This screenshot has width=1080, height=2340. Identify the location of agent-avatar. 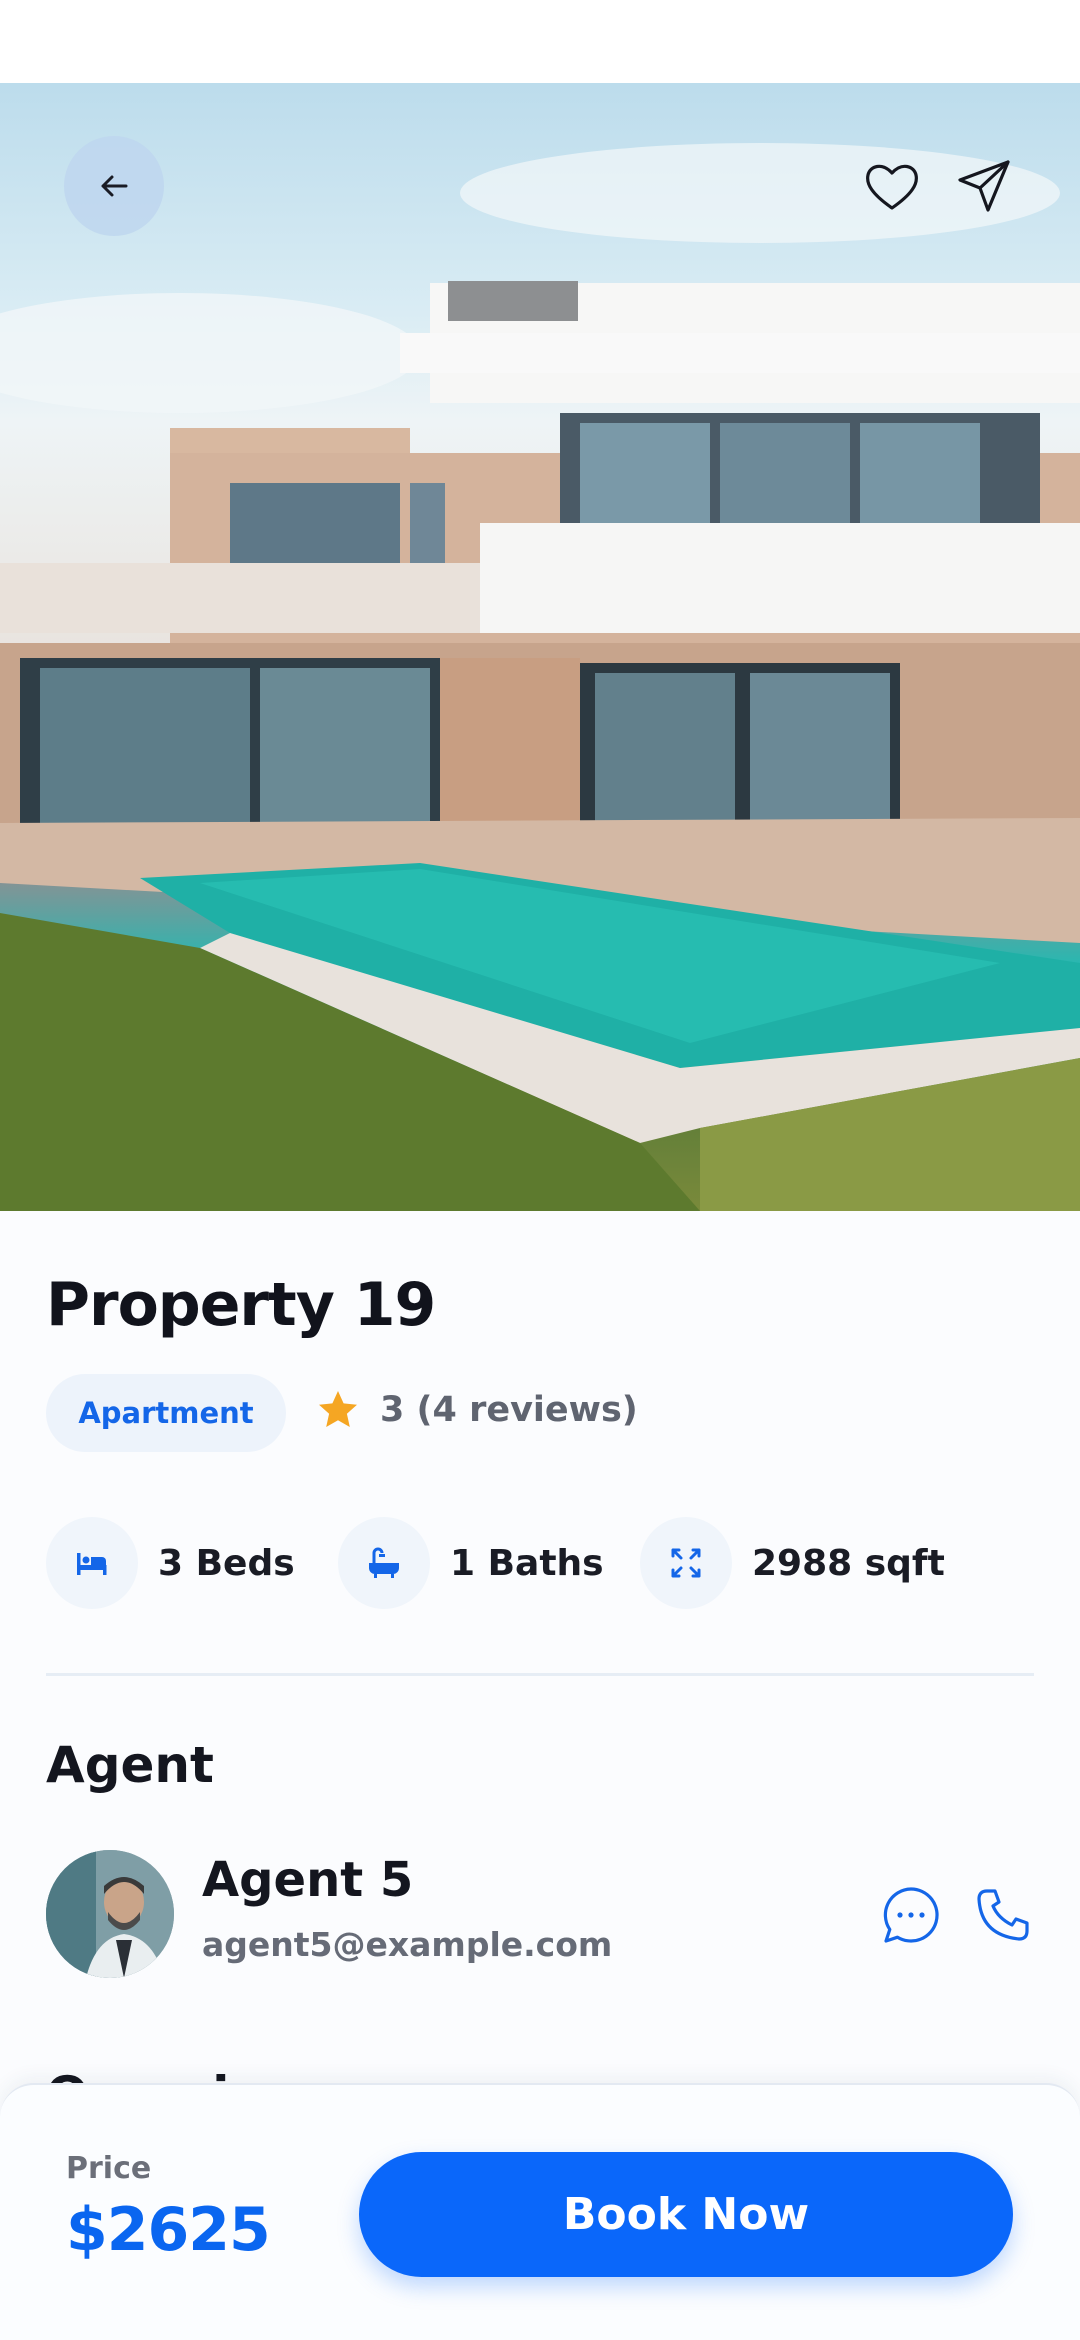
(110, 1914).